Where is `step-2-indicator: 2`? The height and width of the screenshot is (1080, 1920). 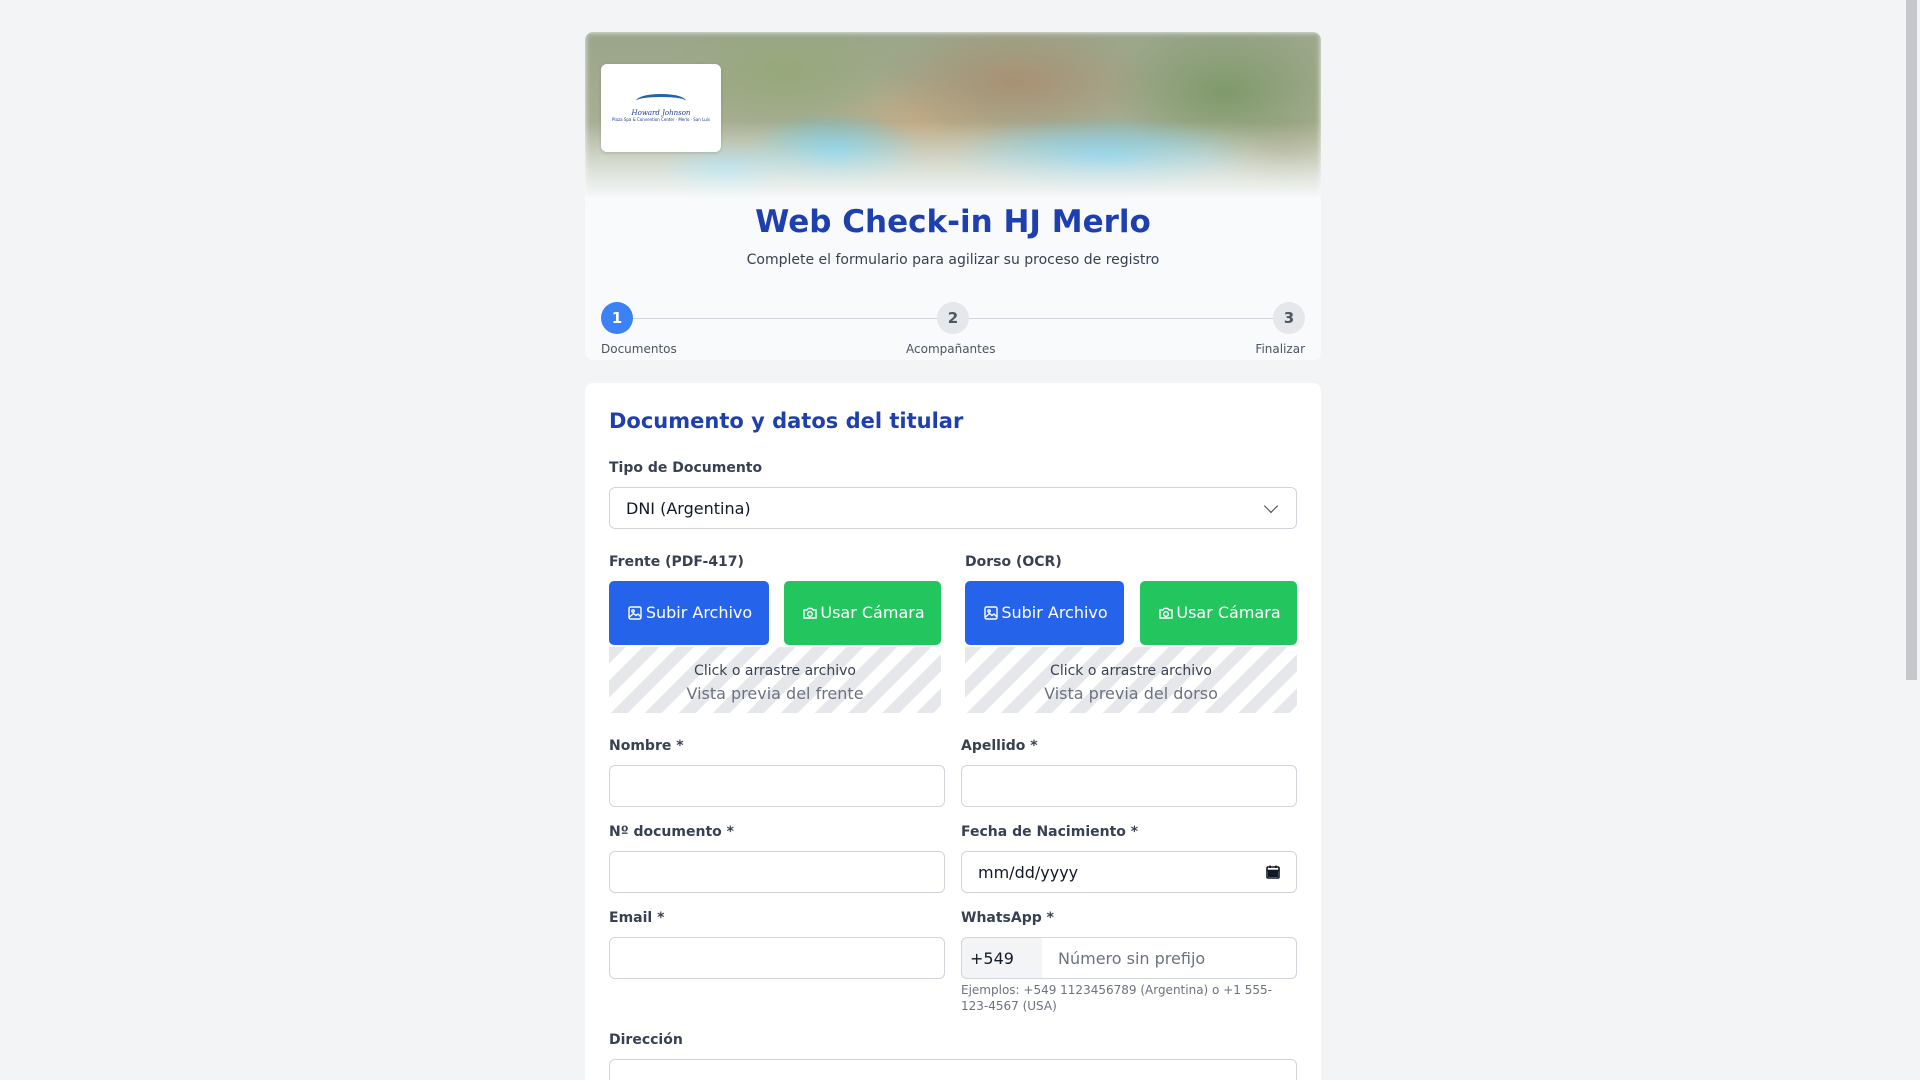 step-2-indicator: 2 is located at coordinates (953, 318).